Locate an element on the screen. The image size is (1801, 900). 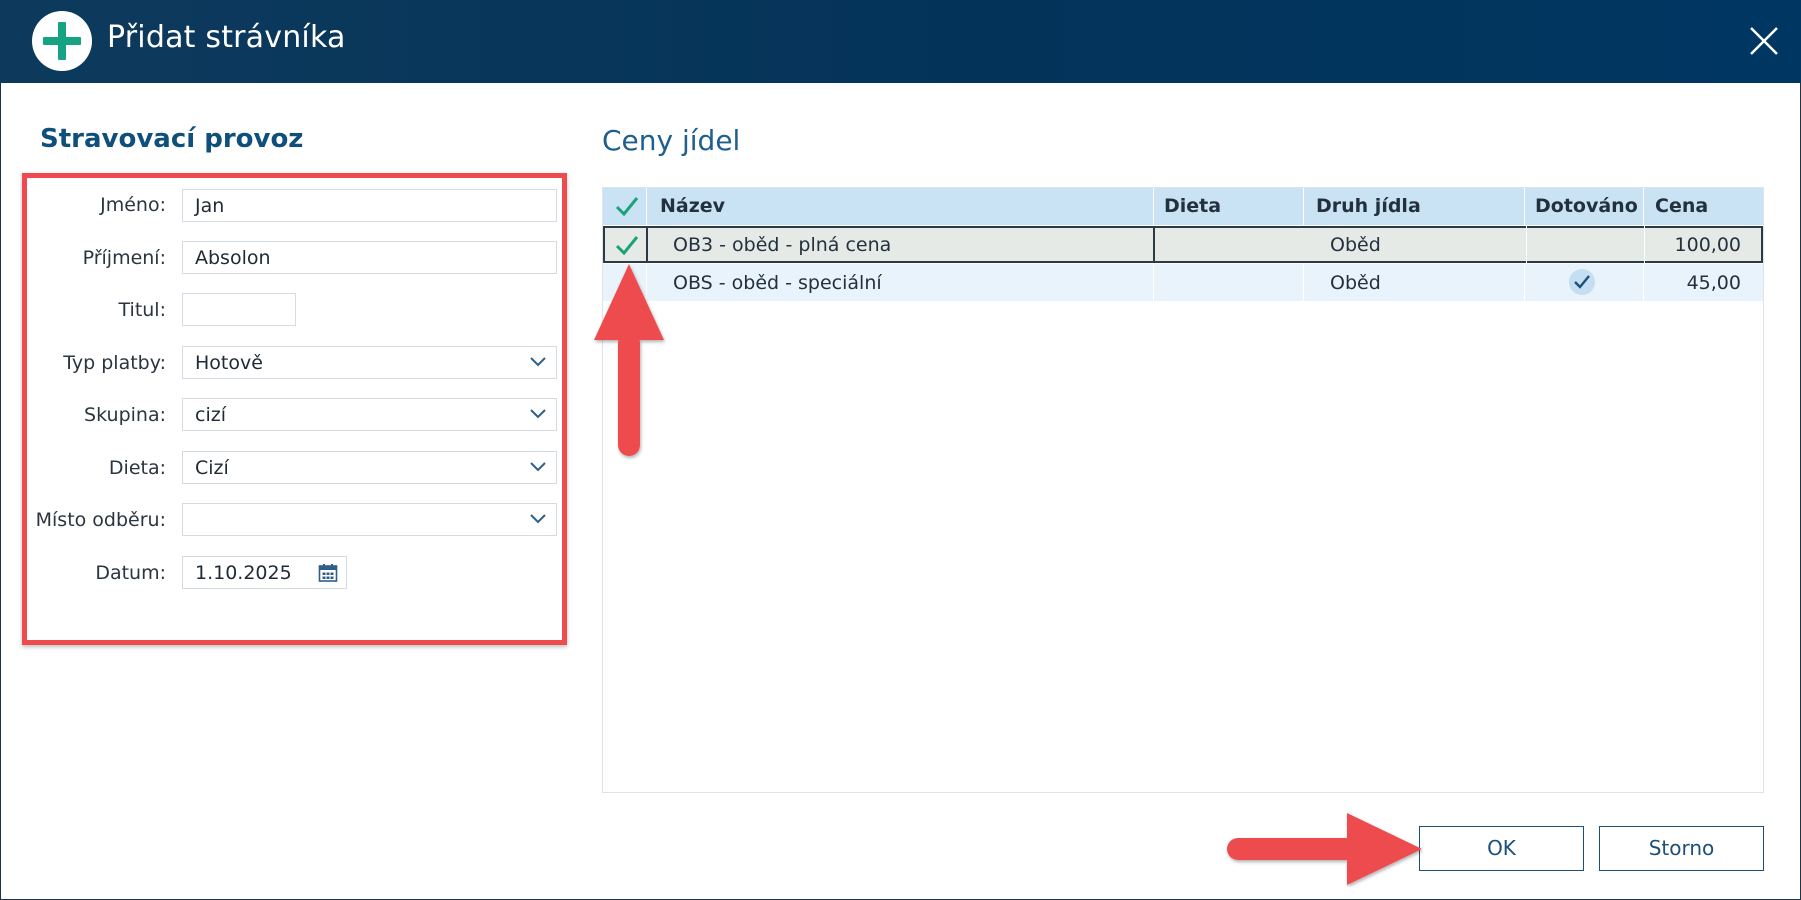
skupina-label: Skupina: is located at coordinates (125, 415).